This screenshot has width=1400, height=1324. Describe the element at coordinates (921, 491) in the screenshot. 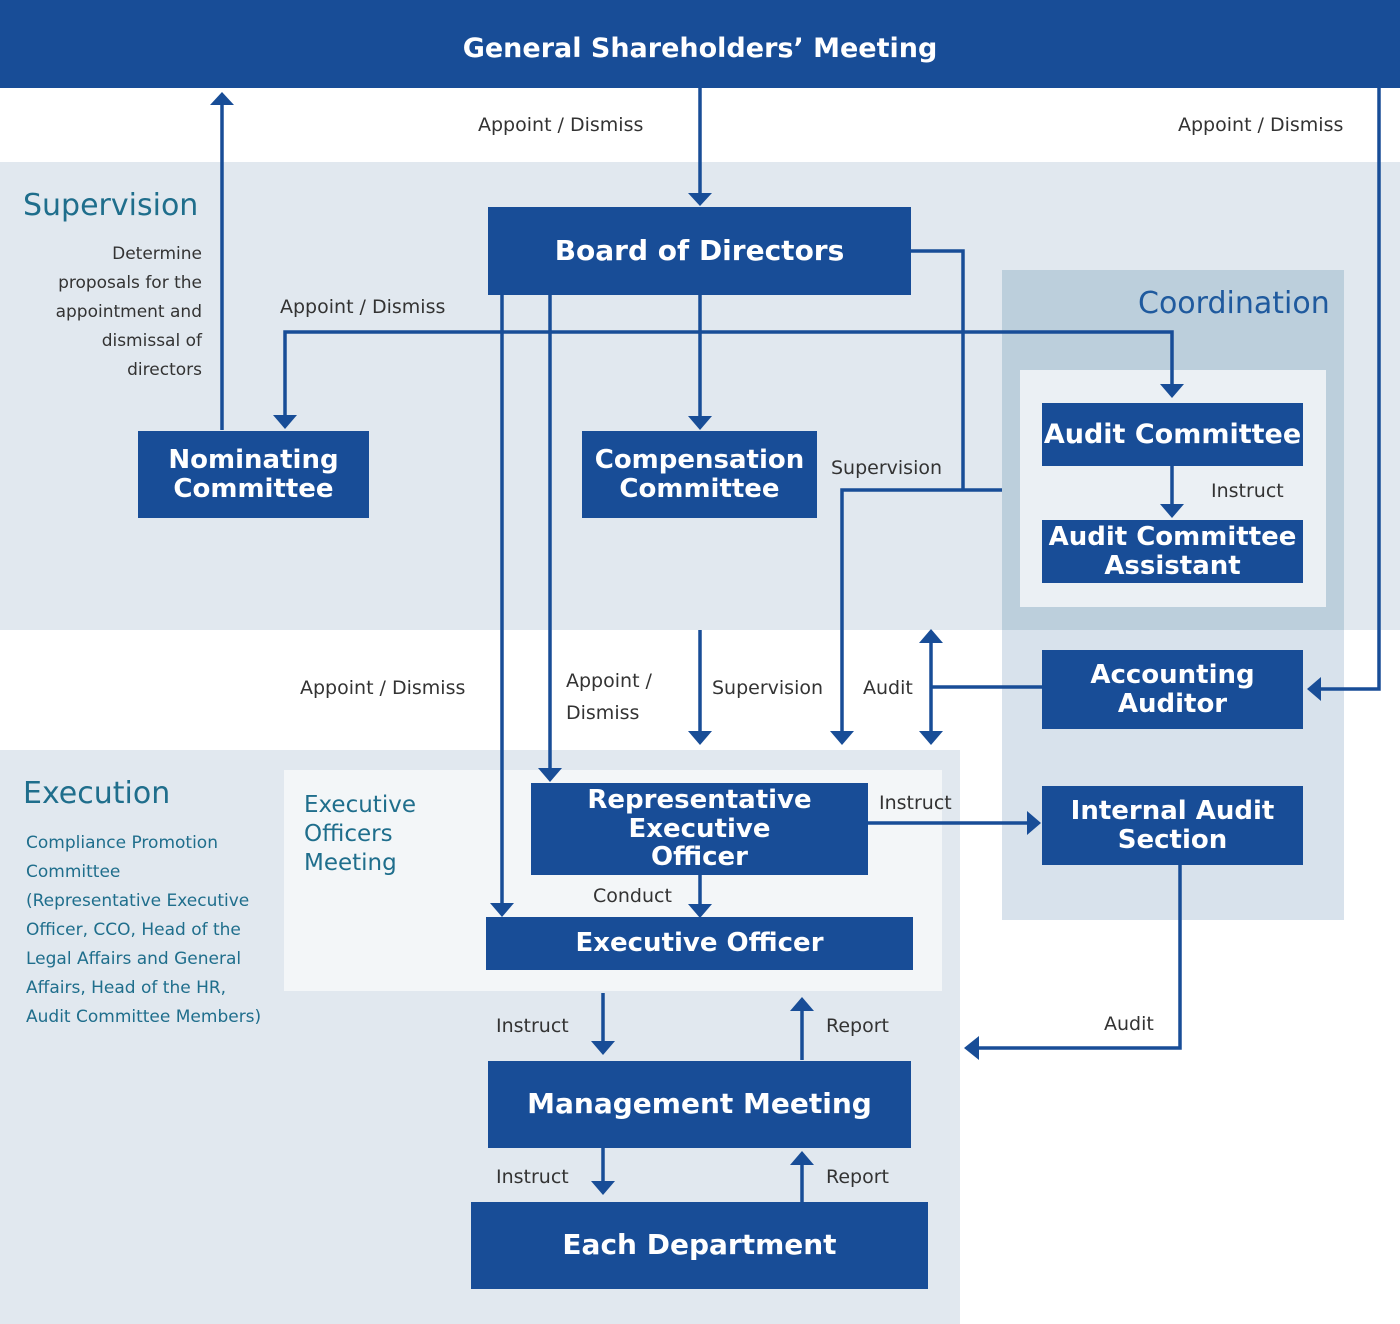

I see `line-board-supervision` at that location.